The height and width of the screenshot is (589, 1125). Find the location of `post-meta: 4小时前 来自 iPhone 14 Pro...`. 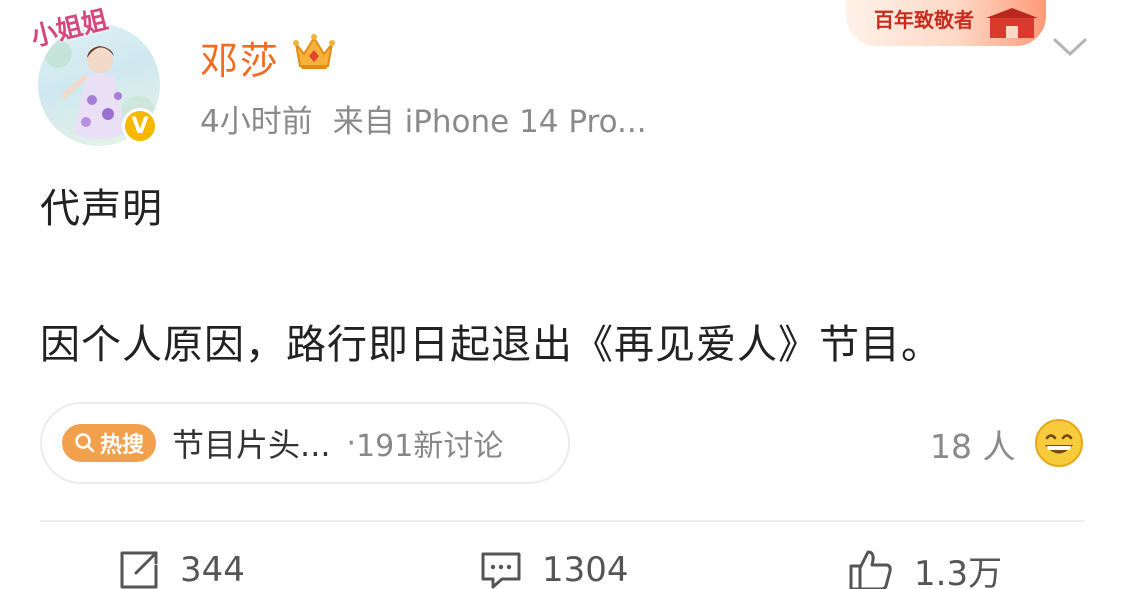

post-meta: 4小时前 来自 iPhone 14 Pro... is located at coordinates (423, 118).